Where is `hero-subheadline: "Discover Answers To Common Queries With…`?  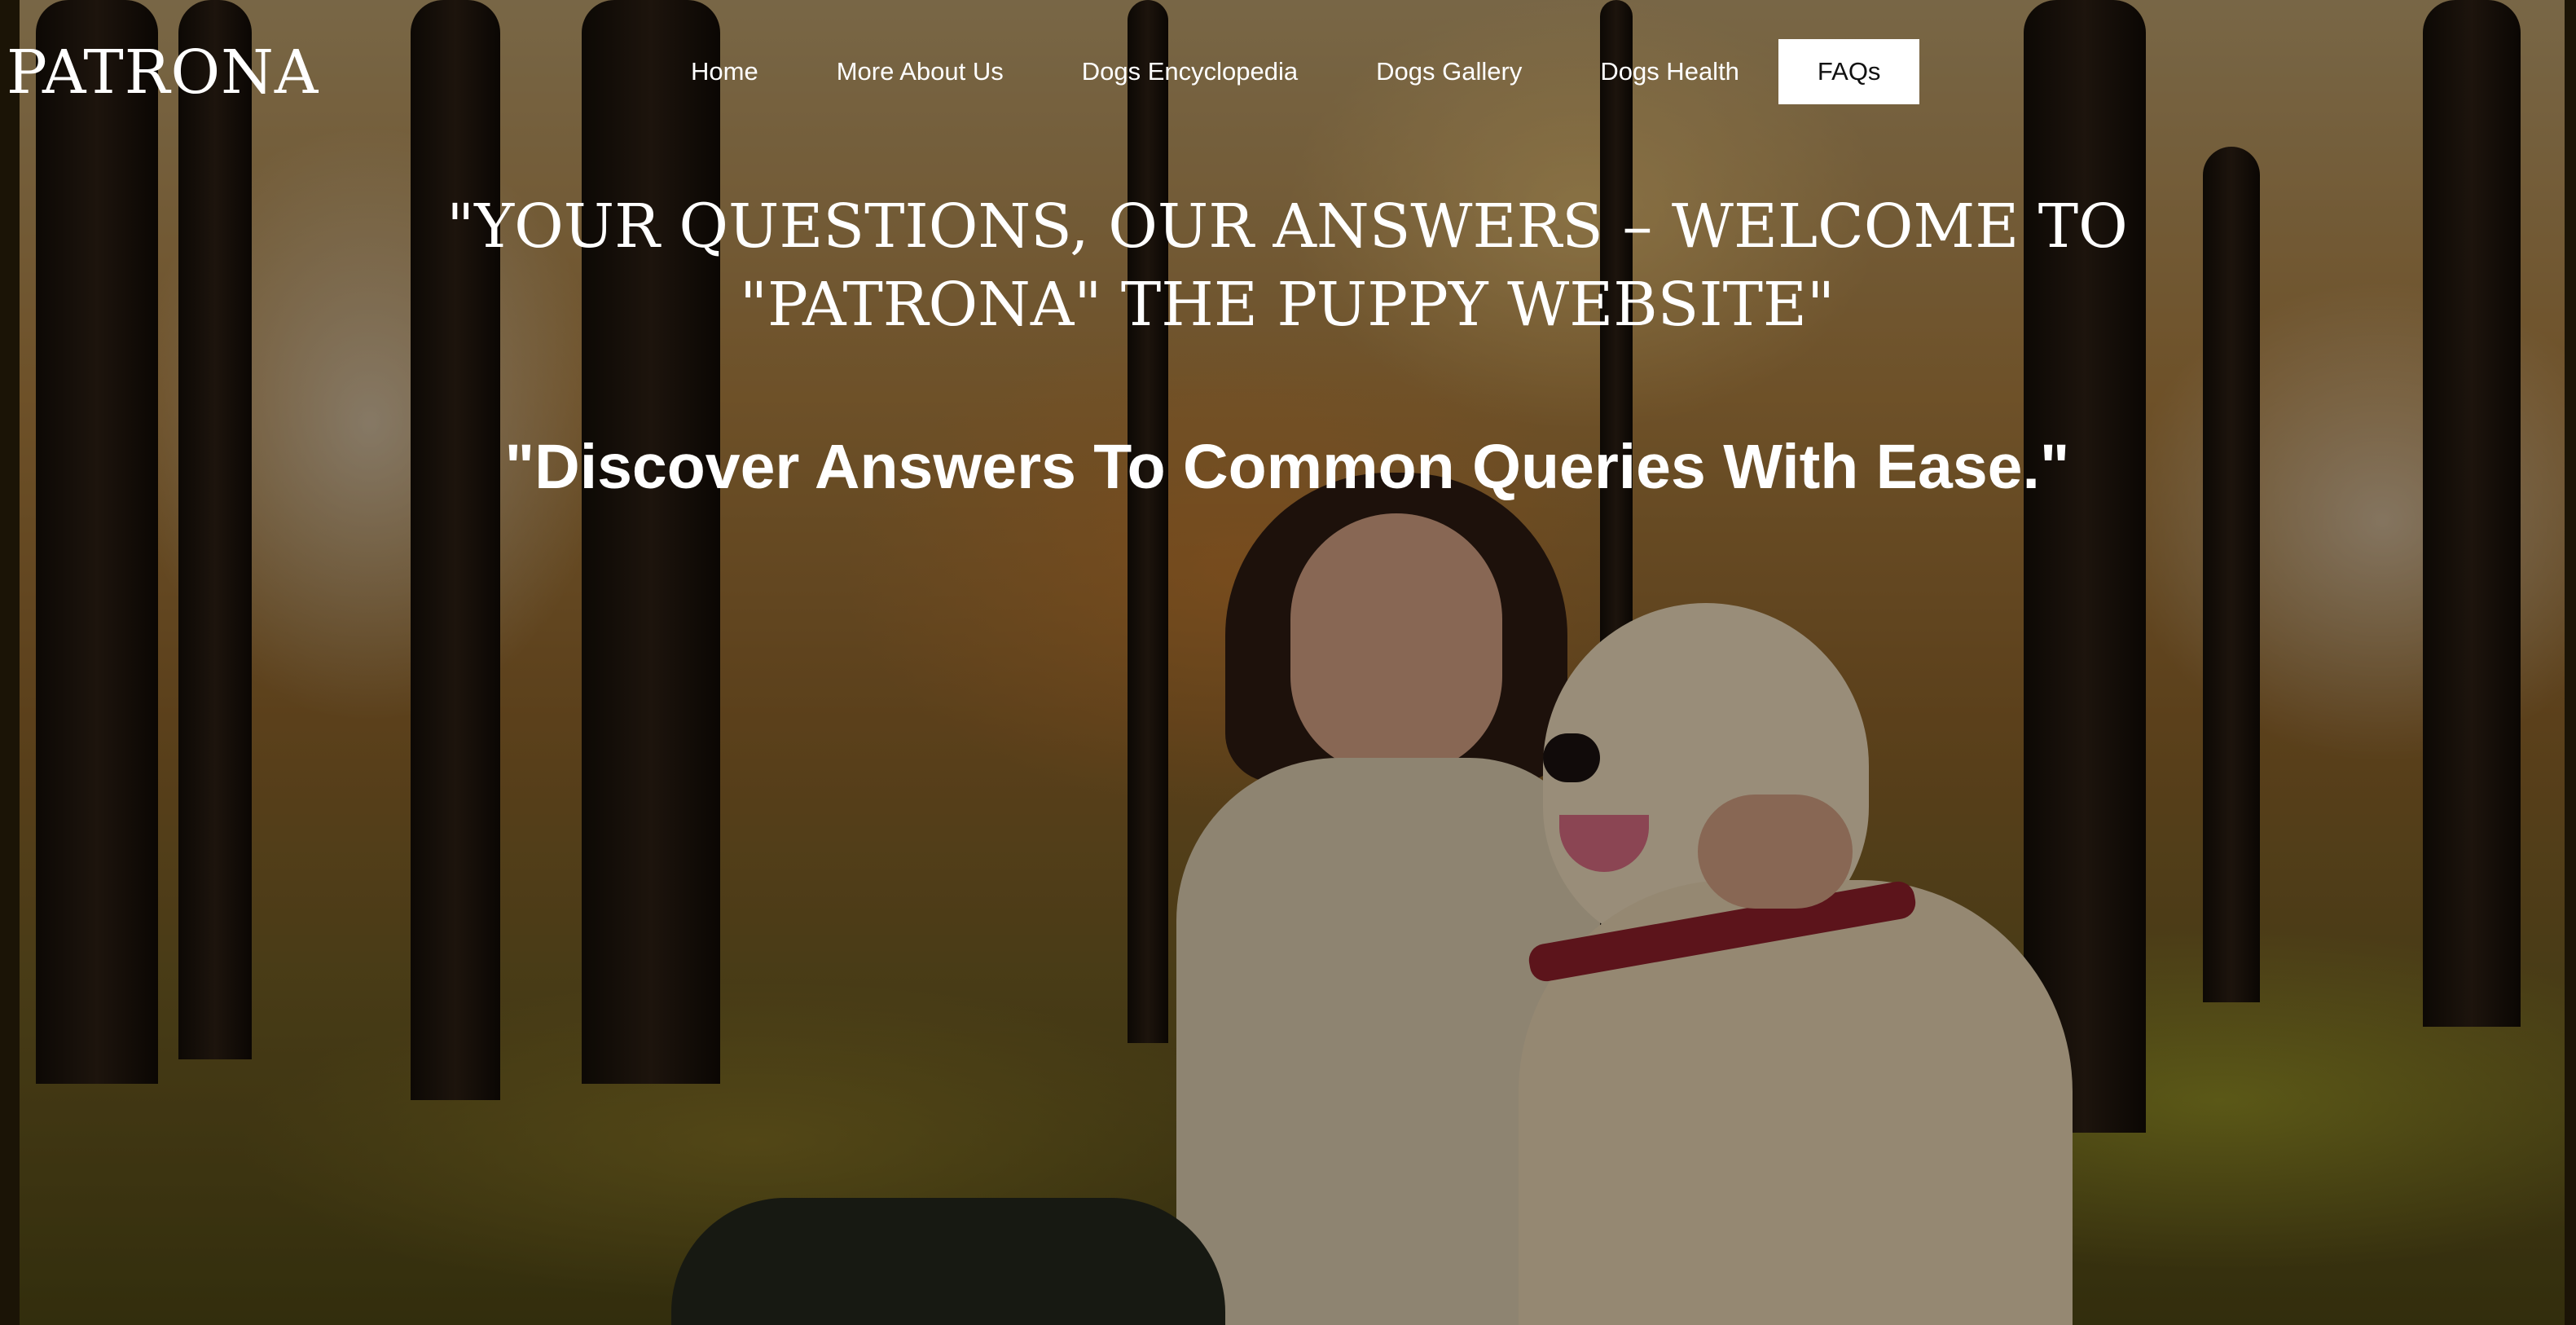 hero-subheadline: "Discover Answers To Common Queries With… is located at coordinates (1287, 467).